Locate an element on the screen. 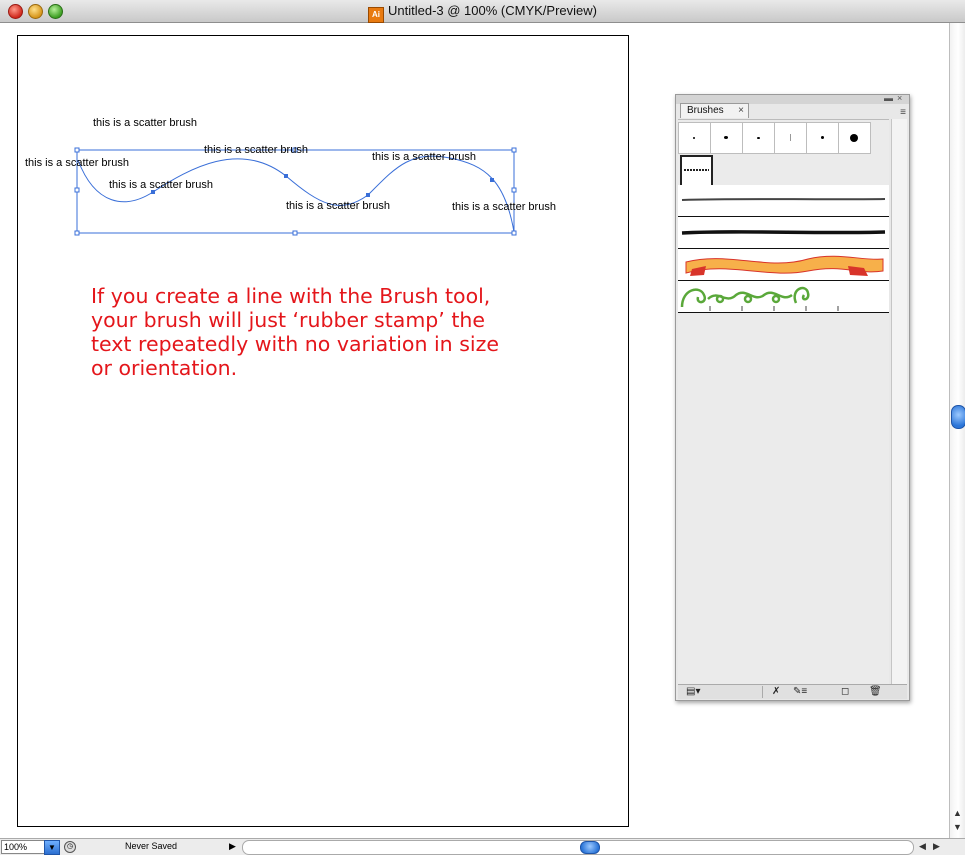  art-brush-thin-stroke is located at coordinates (783, 199).